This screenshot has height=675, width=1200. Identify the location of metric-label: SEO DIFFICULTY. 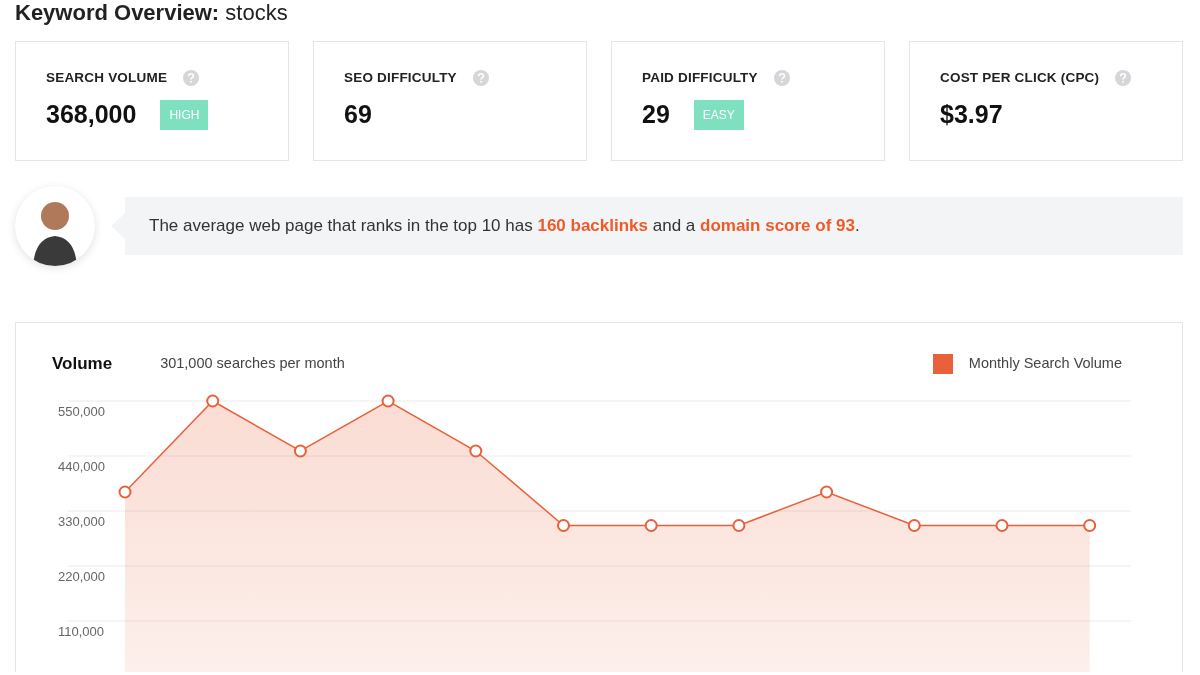
(400, 78).